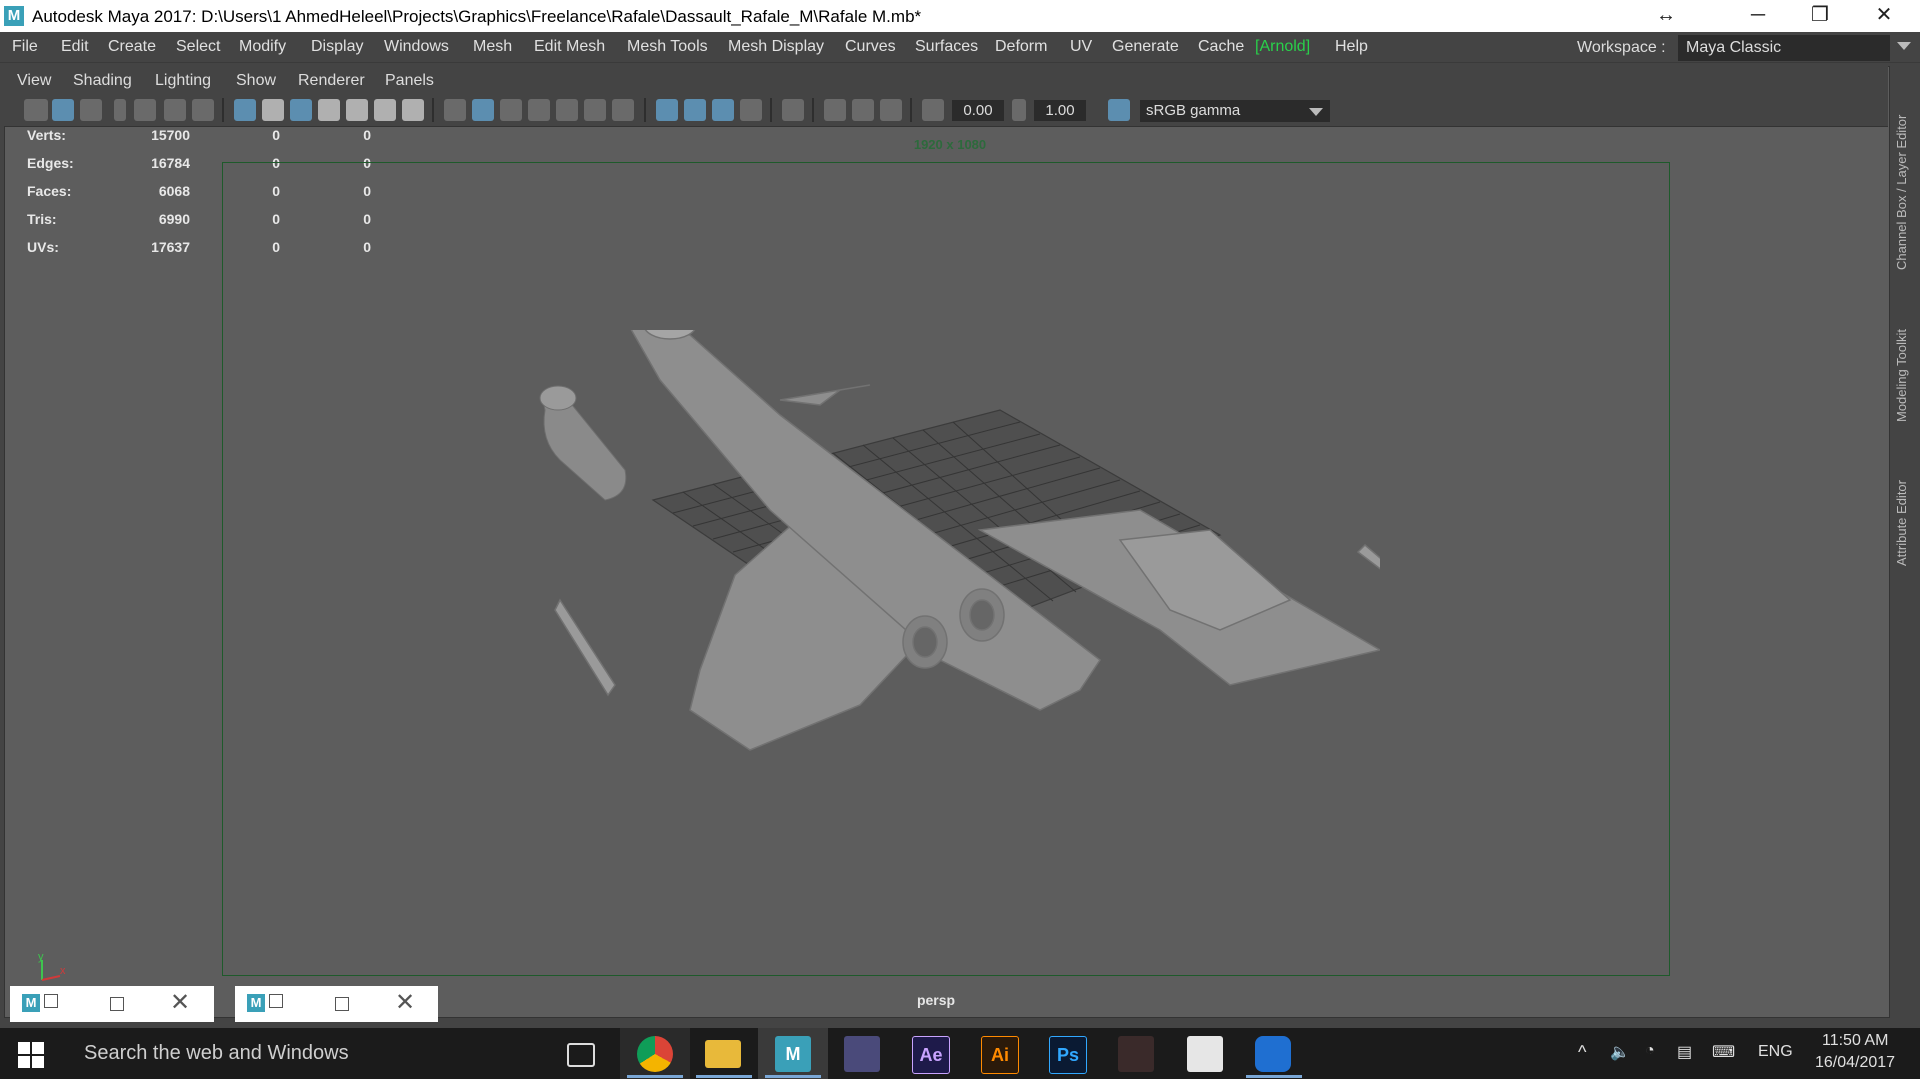 The height and width of the screenshot is (1079, 1920). What do you see at coordinates (75, 47) in the screenshot?
I see `menu-edit: Edit` at bounding box center [75, 47].